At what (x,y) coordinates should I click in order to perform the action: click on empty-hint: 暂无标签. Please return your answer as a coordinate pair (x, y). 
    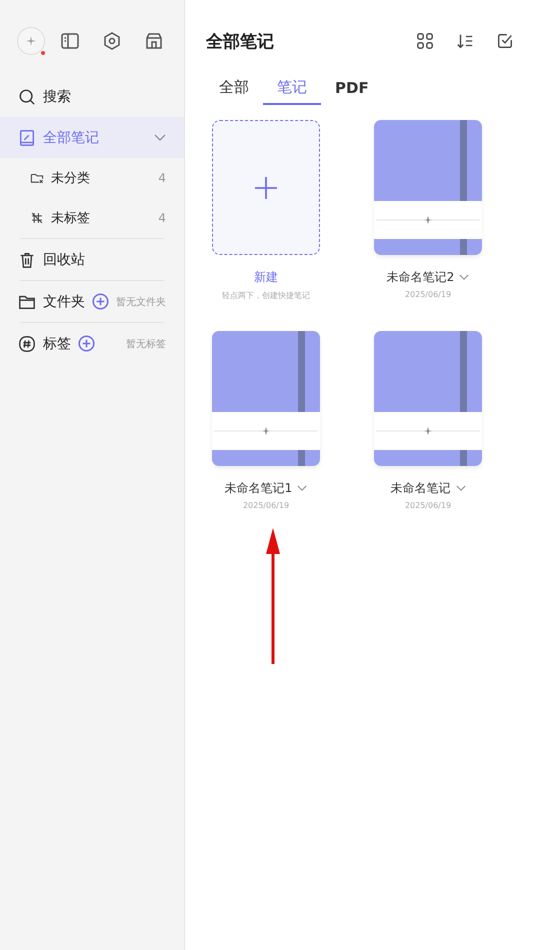
    Looking at the image, I should click on (146, 344).